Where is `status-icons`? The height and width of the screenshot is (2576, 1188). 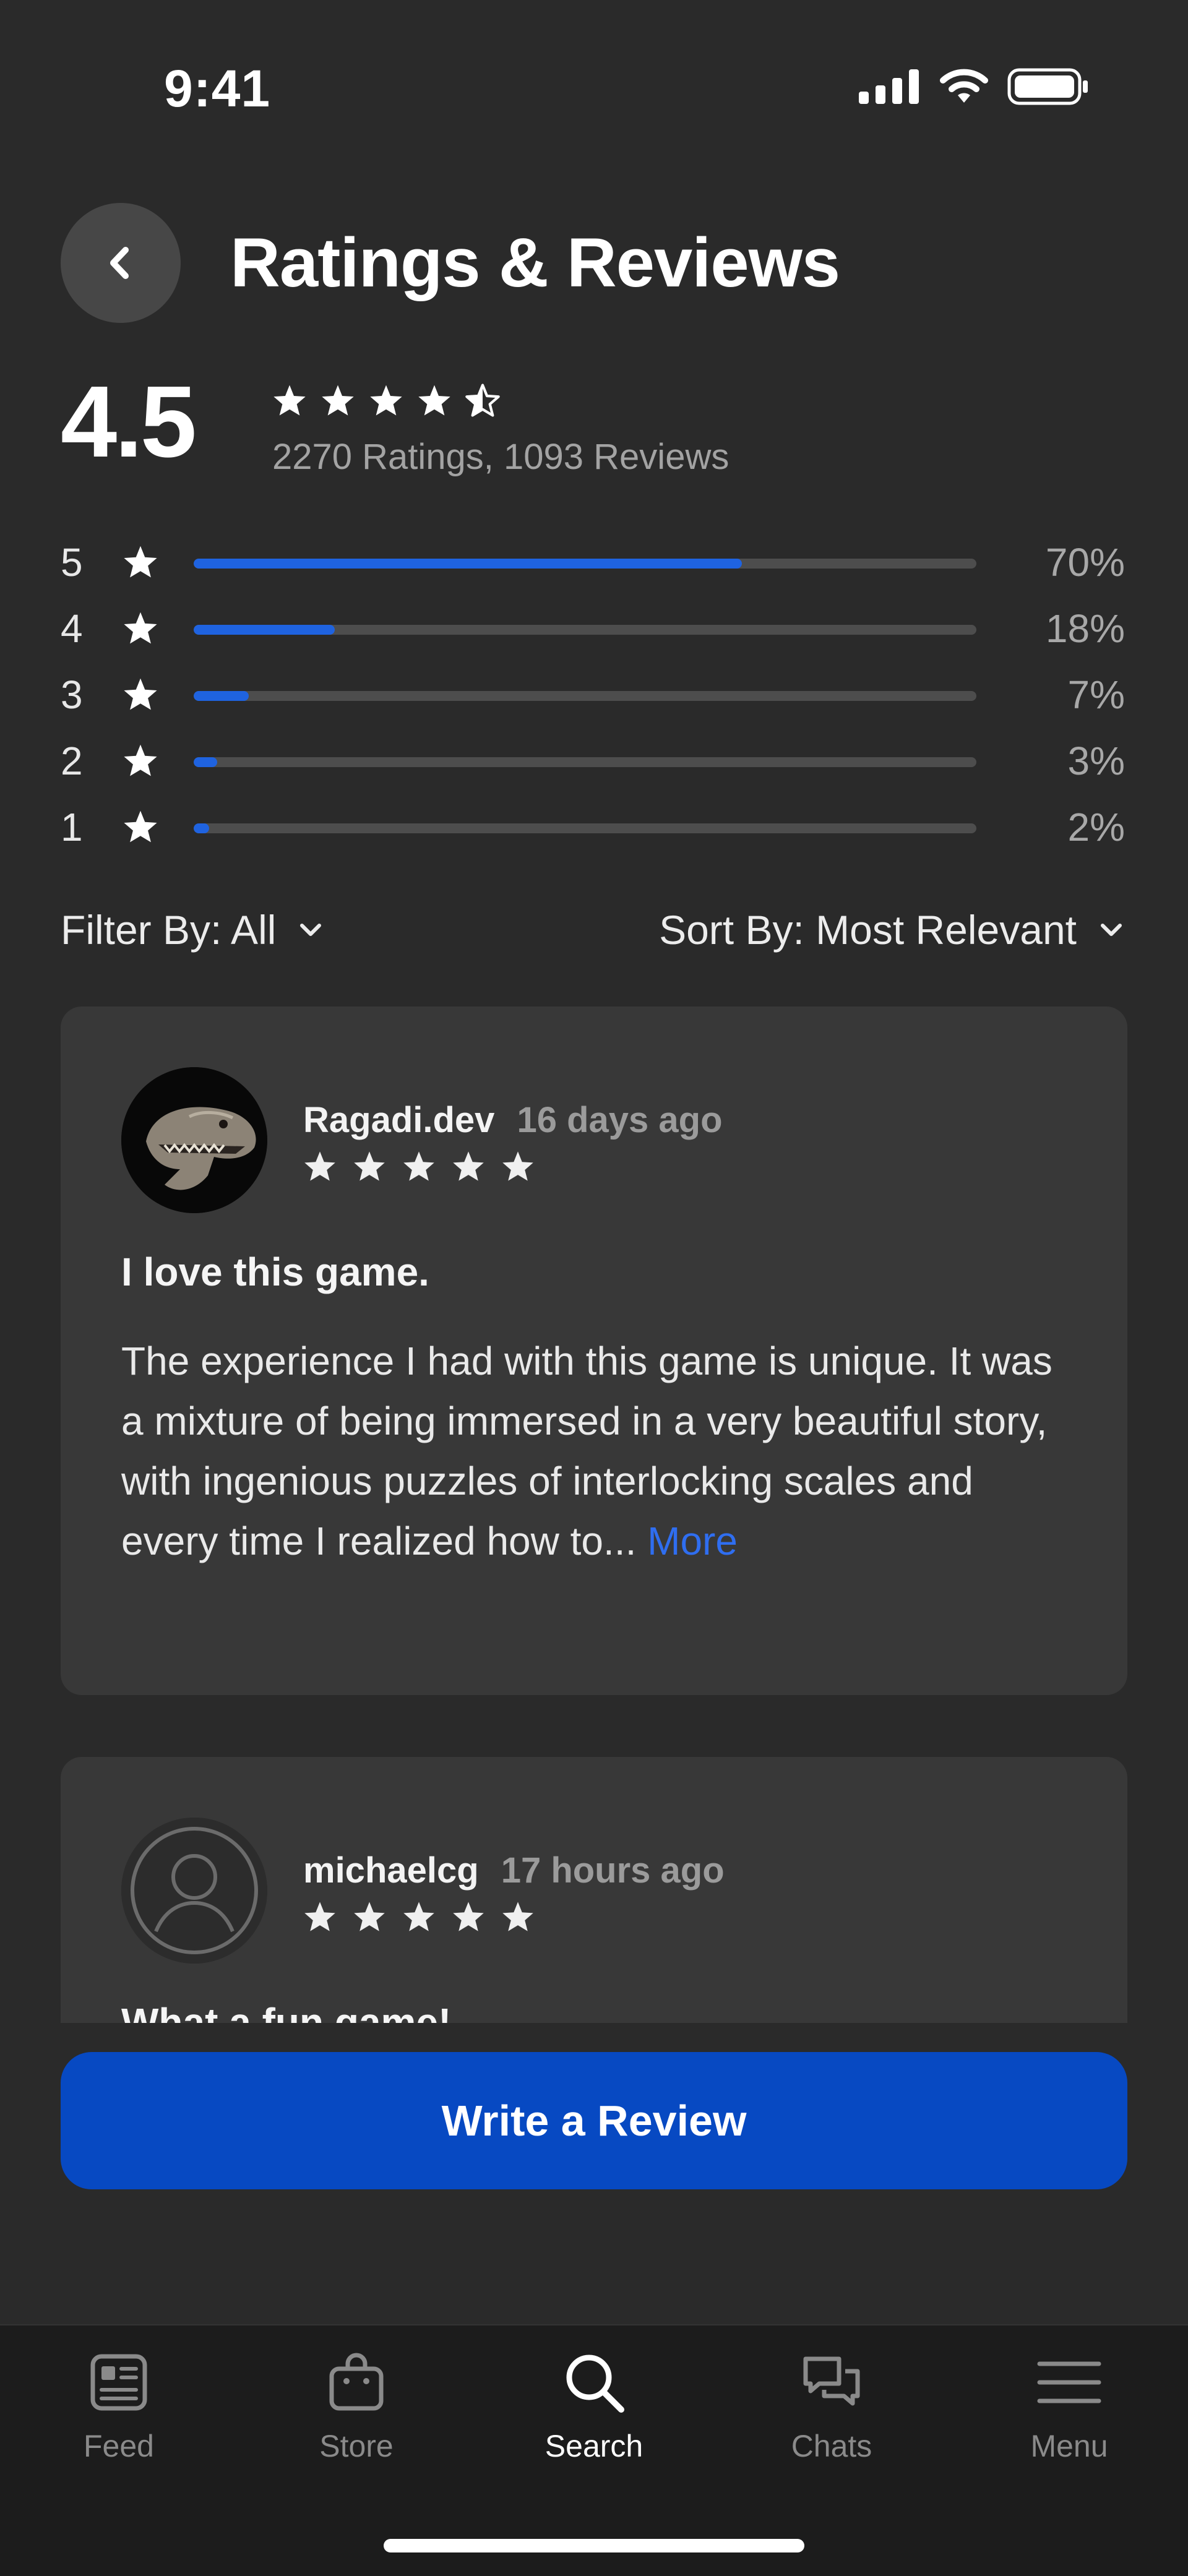 status-icons is located at coordinates (974, 86).